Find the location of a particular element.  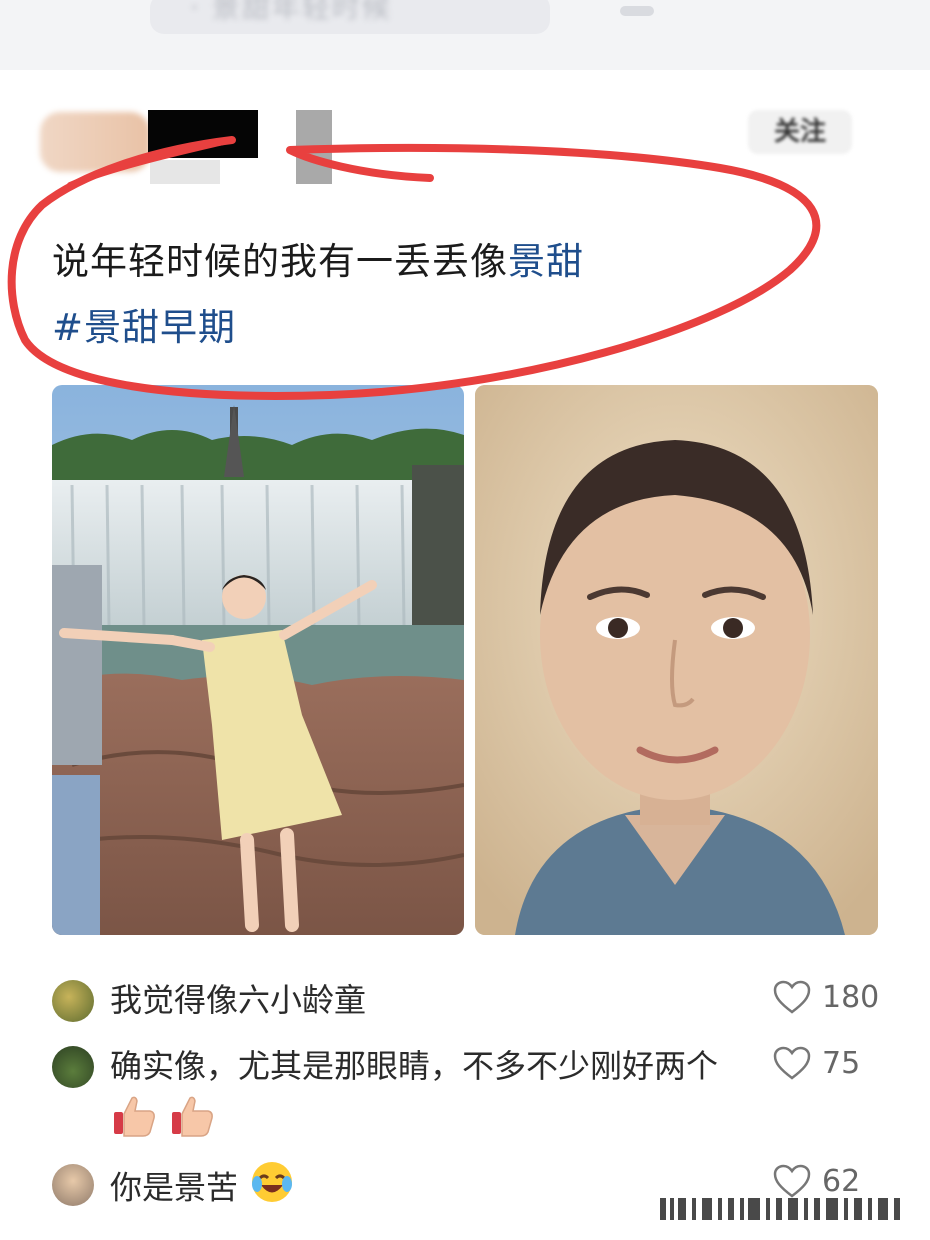

author-meta-redacted is located at coordinates (314, 147).